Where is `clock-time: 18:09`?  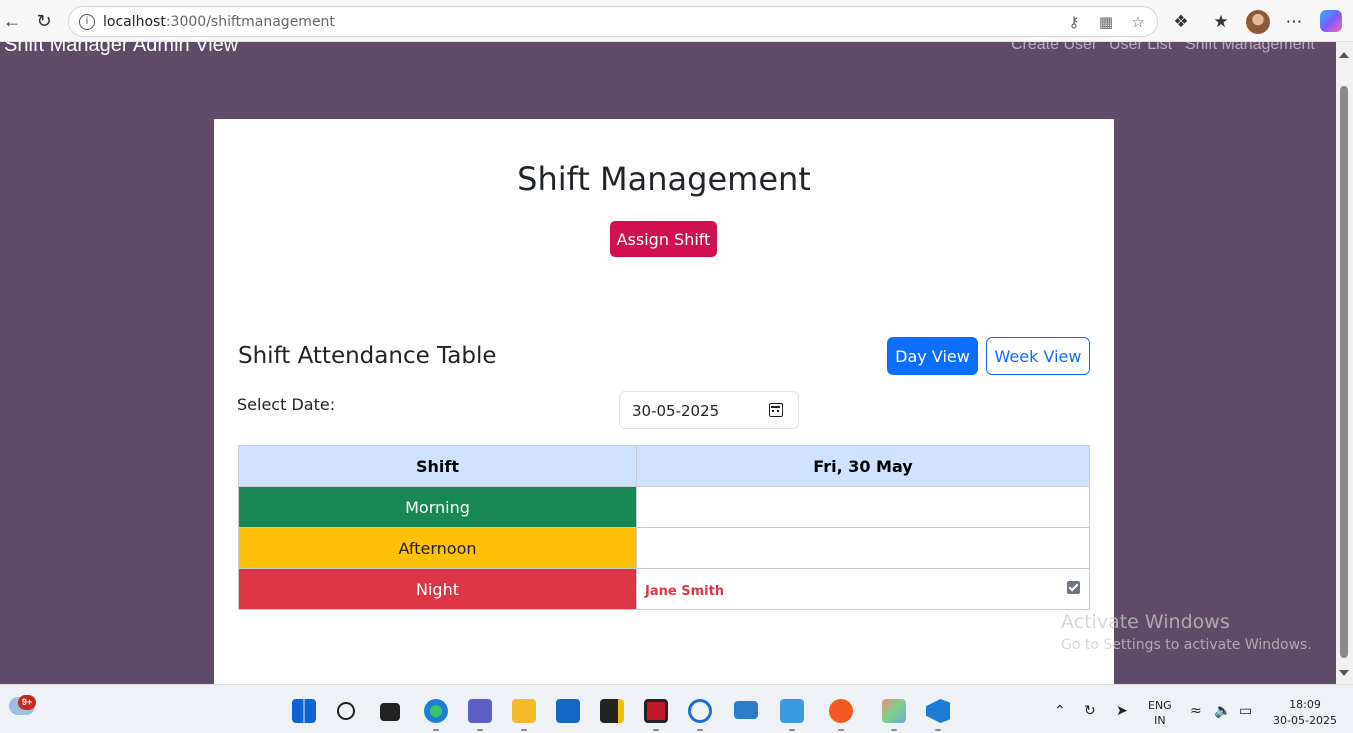
clock-time: 18:09 is located at coordinates (1305, 704).